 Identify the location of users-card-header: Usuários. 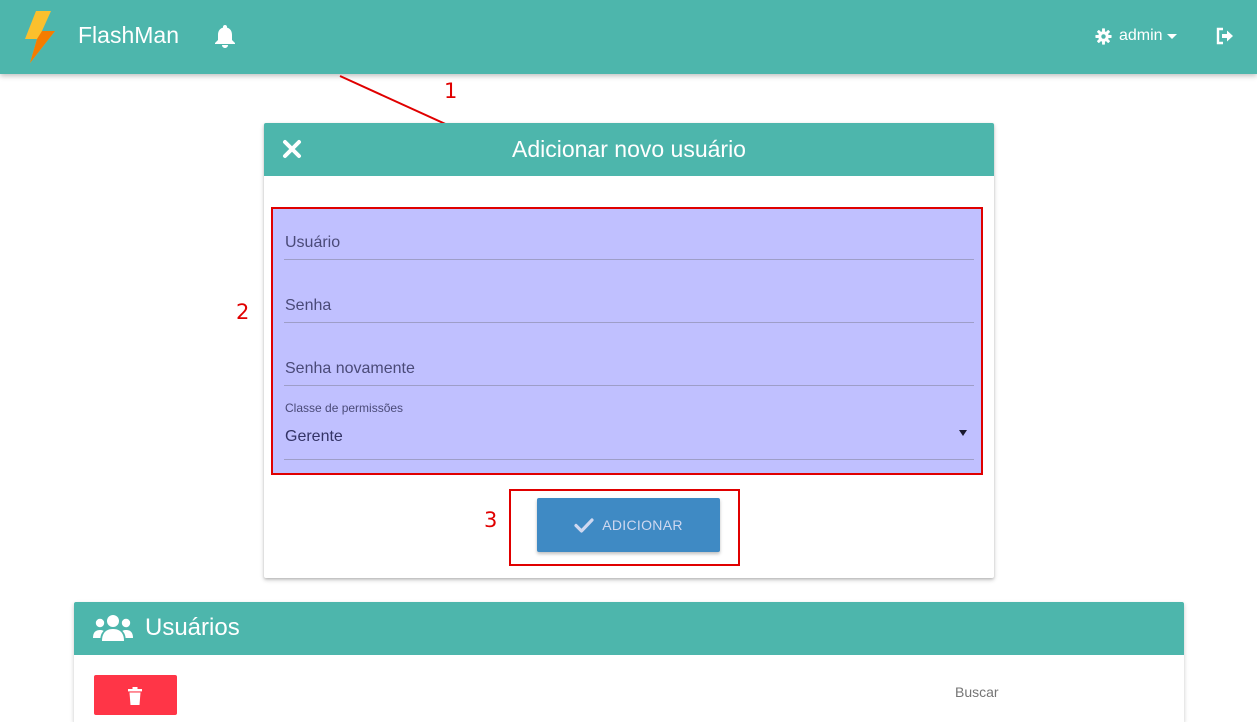
(629, 628).